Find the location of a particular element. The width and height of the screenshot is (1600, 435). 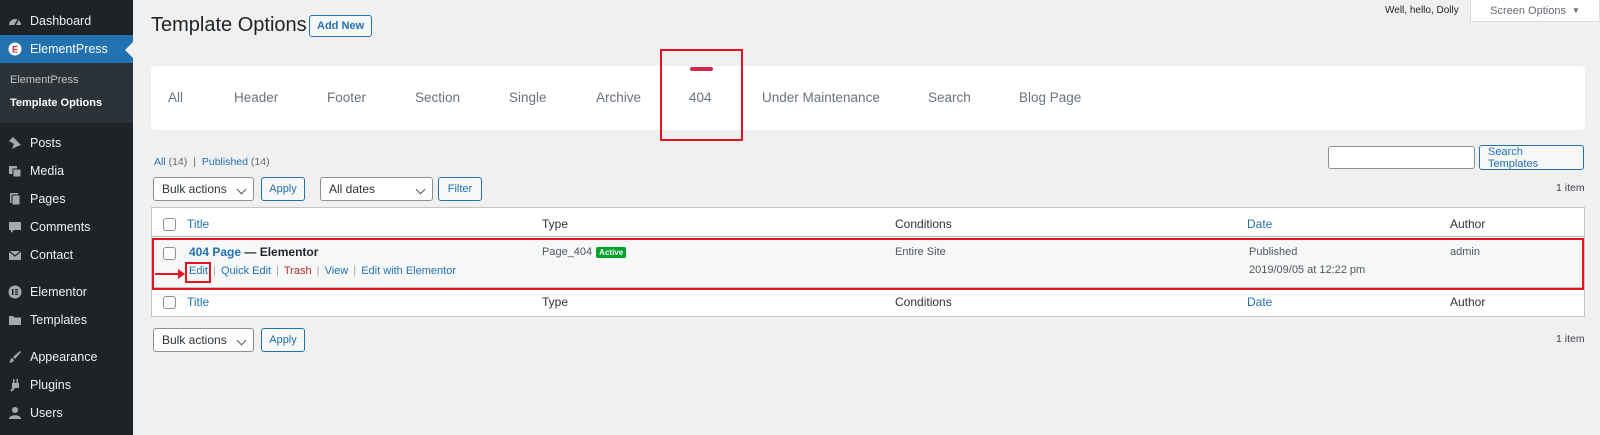

sidebar-item-appearance: Appearance is located at coordinates (66, 357).